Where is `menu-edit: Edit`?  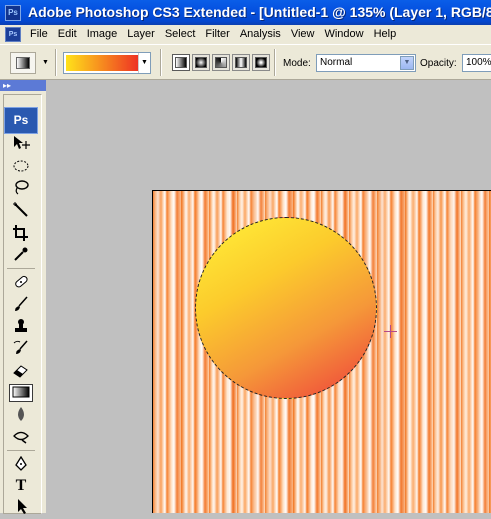
menu-edit: Edit is located at coordinates (67, 34).